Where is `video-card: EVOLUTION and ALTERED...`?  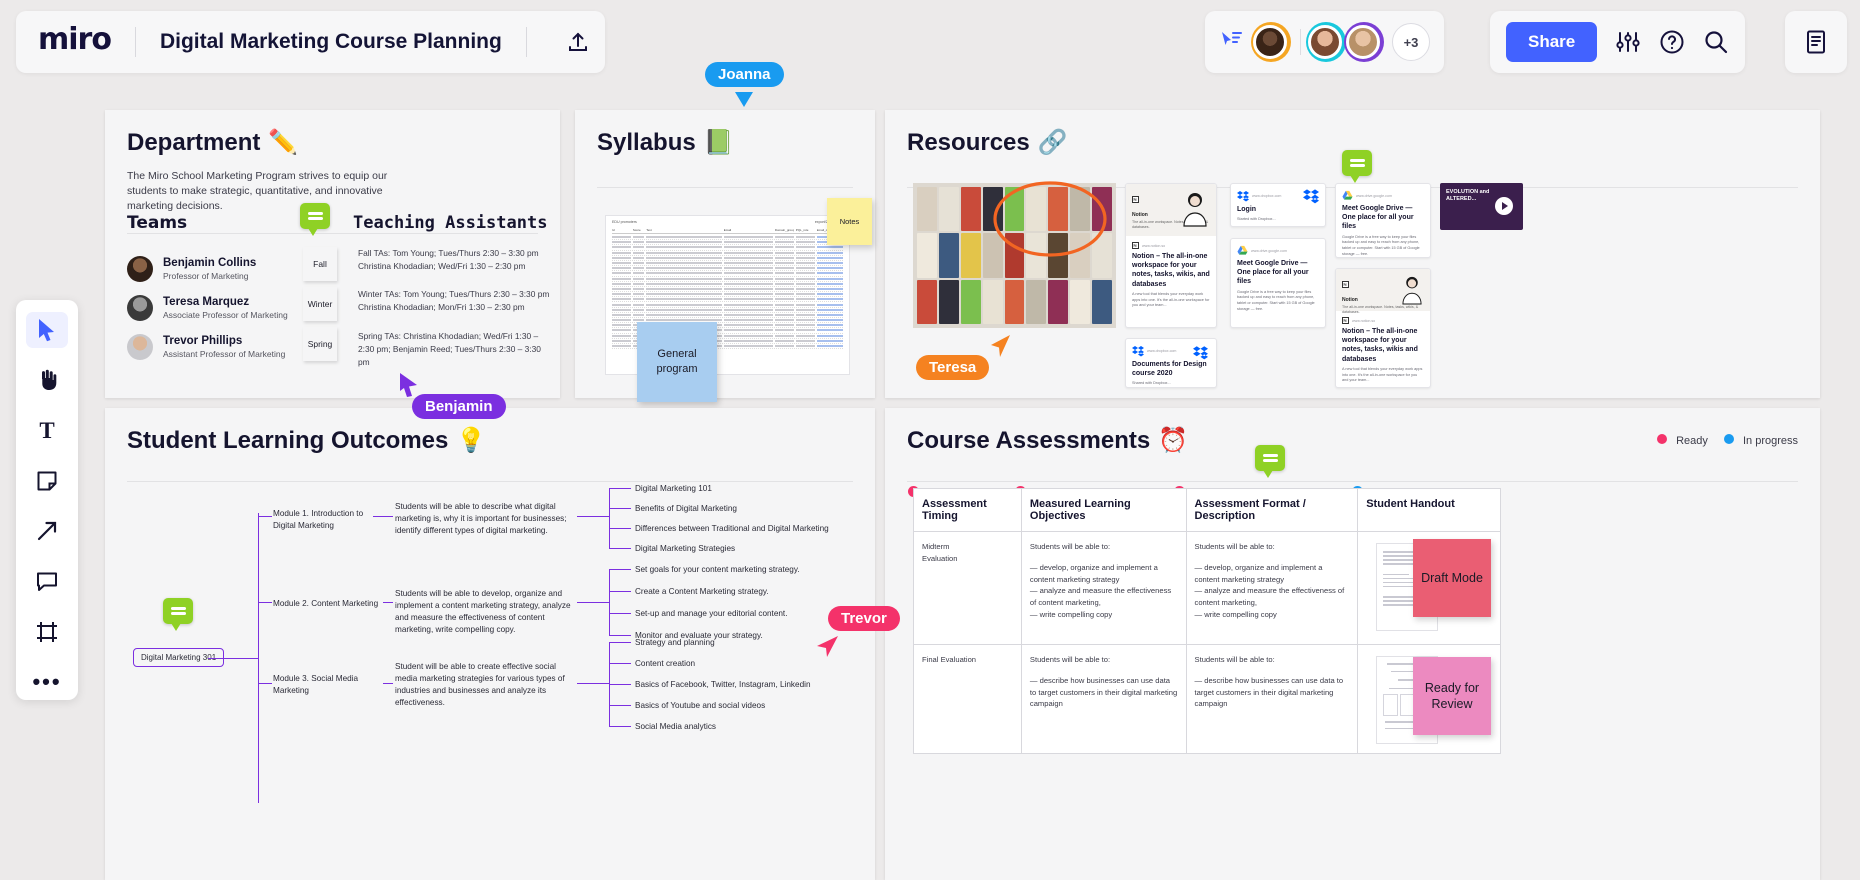
video-card: EVOLUTION and ALTERED... is located at coordinates (1481, 206).